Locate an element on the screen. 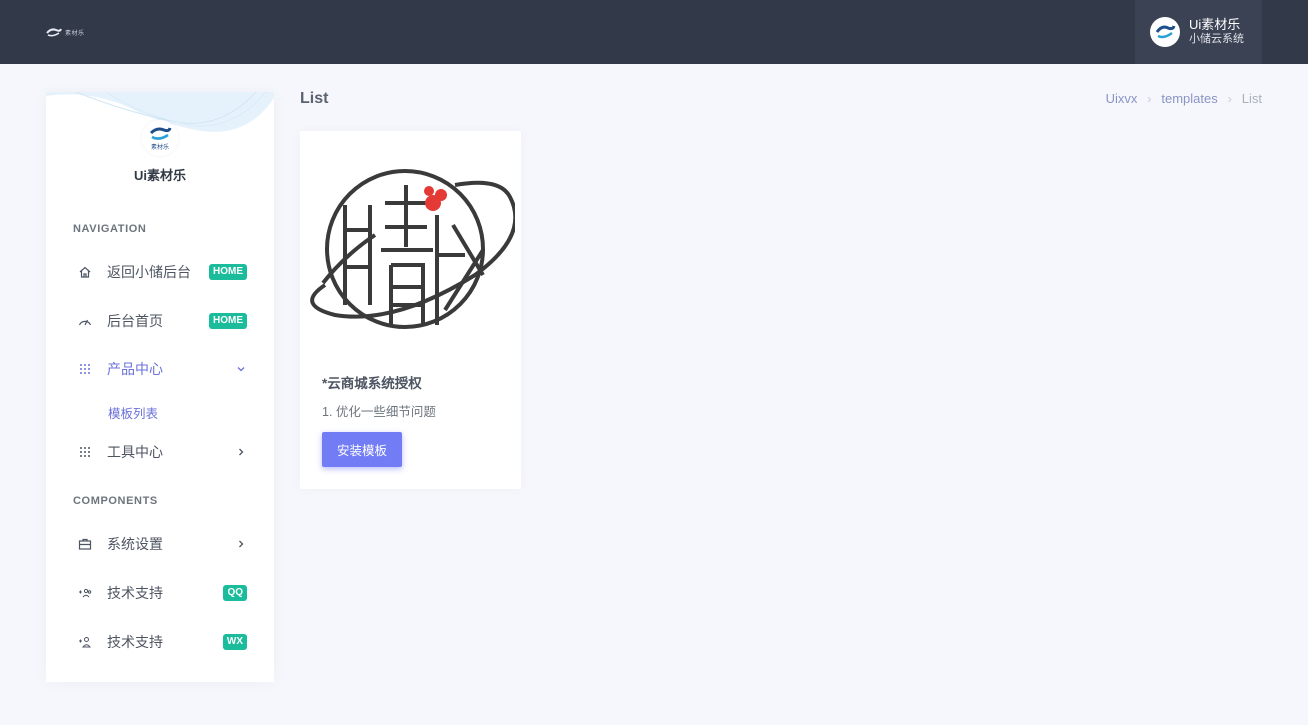 The width and height of the screenshot is (1308, 725). page-title: List is located at coordinates (314, 98).